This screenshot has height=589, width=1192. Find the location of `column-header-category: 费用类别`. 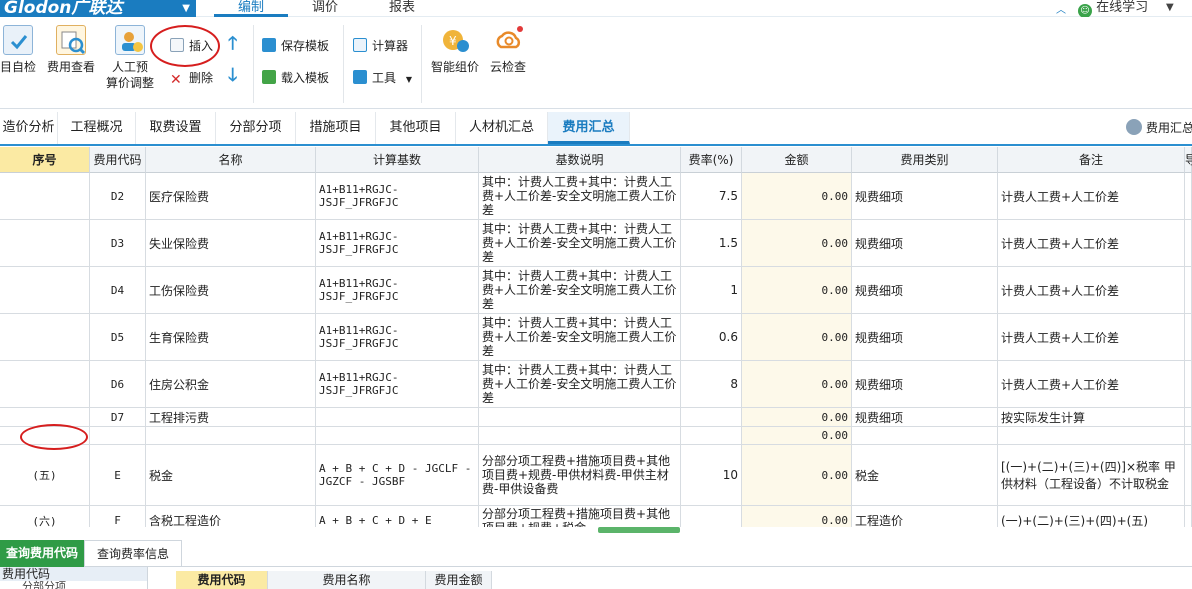

column-header-category: 费用类别 is located at coordinates (925, 160).